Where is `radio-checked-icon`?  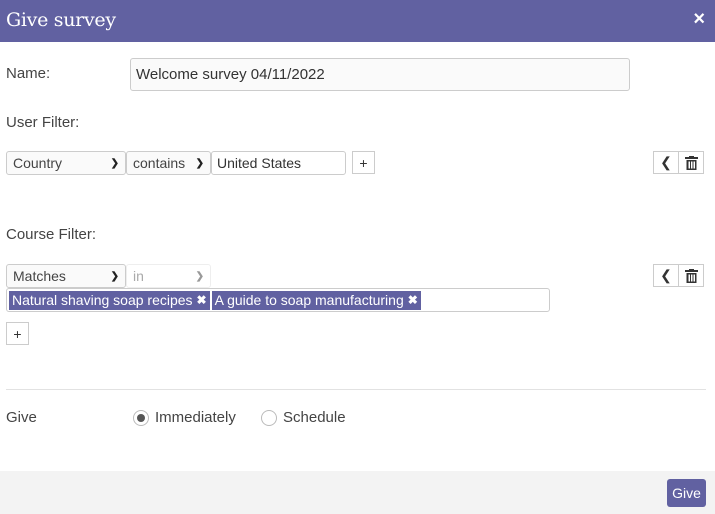 radio-checked-icon is located at coordinates (141, 417).